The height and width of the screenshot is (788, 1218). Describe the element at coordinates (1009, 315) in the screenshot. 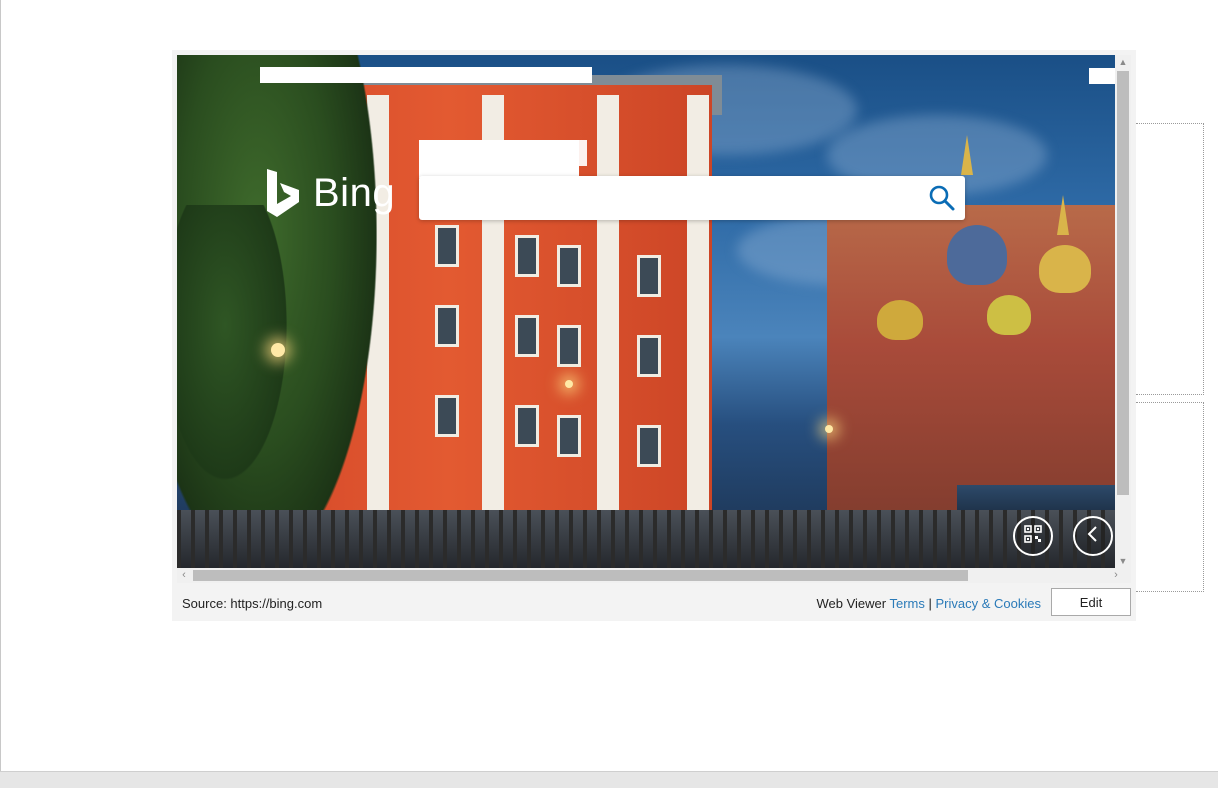

I see `green-gold-dome` at that location.